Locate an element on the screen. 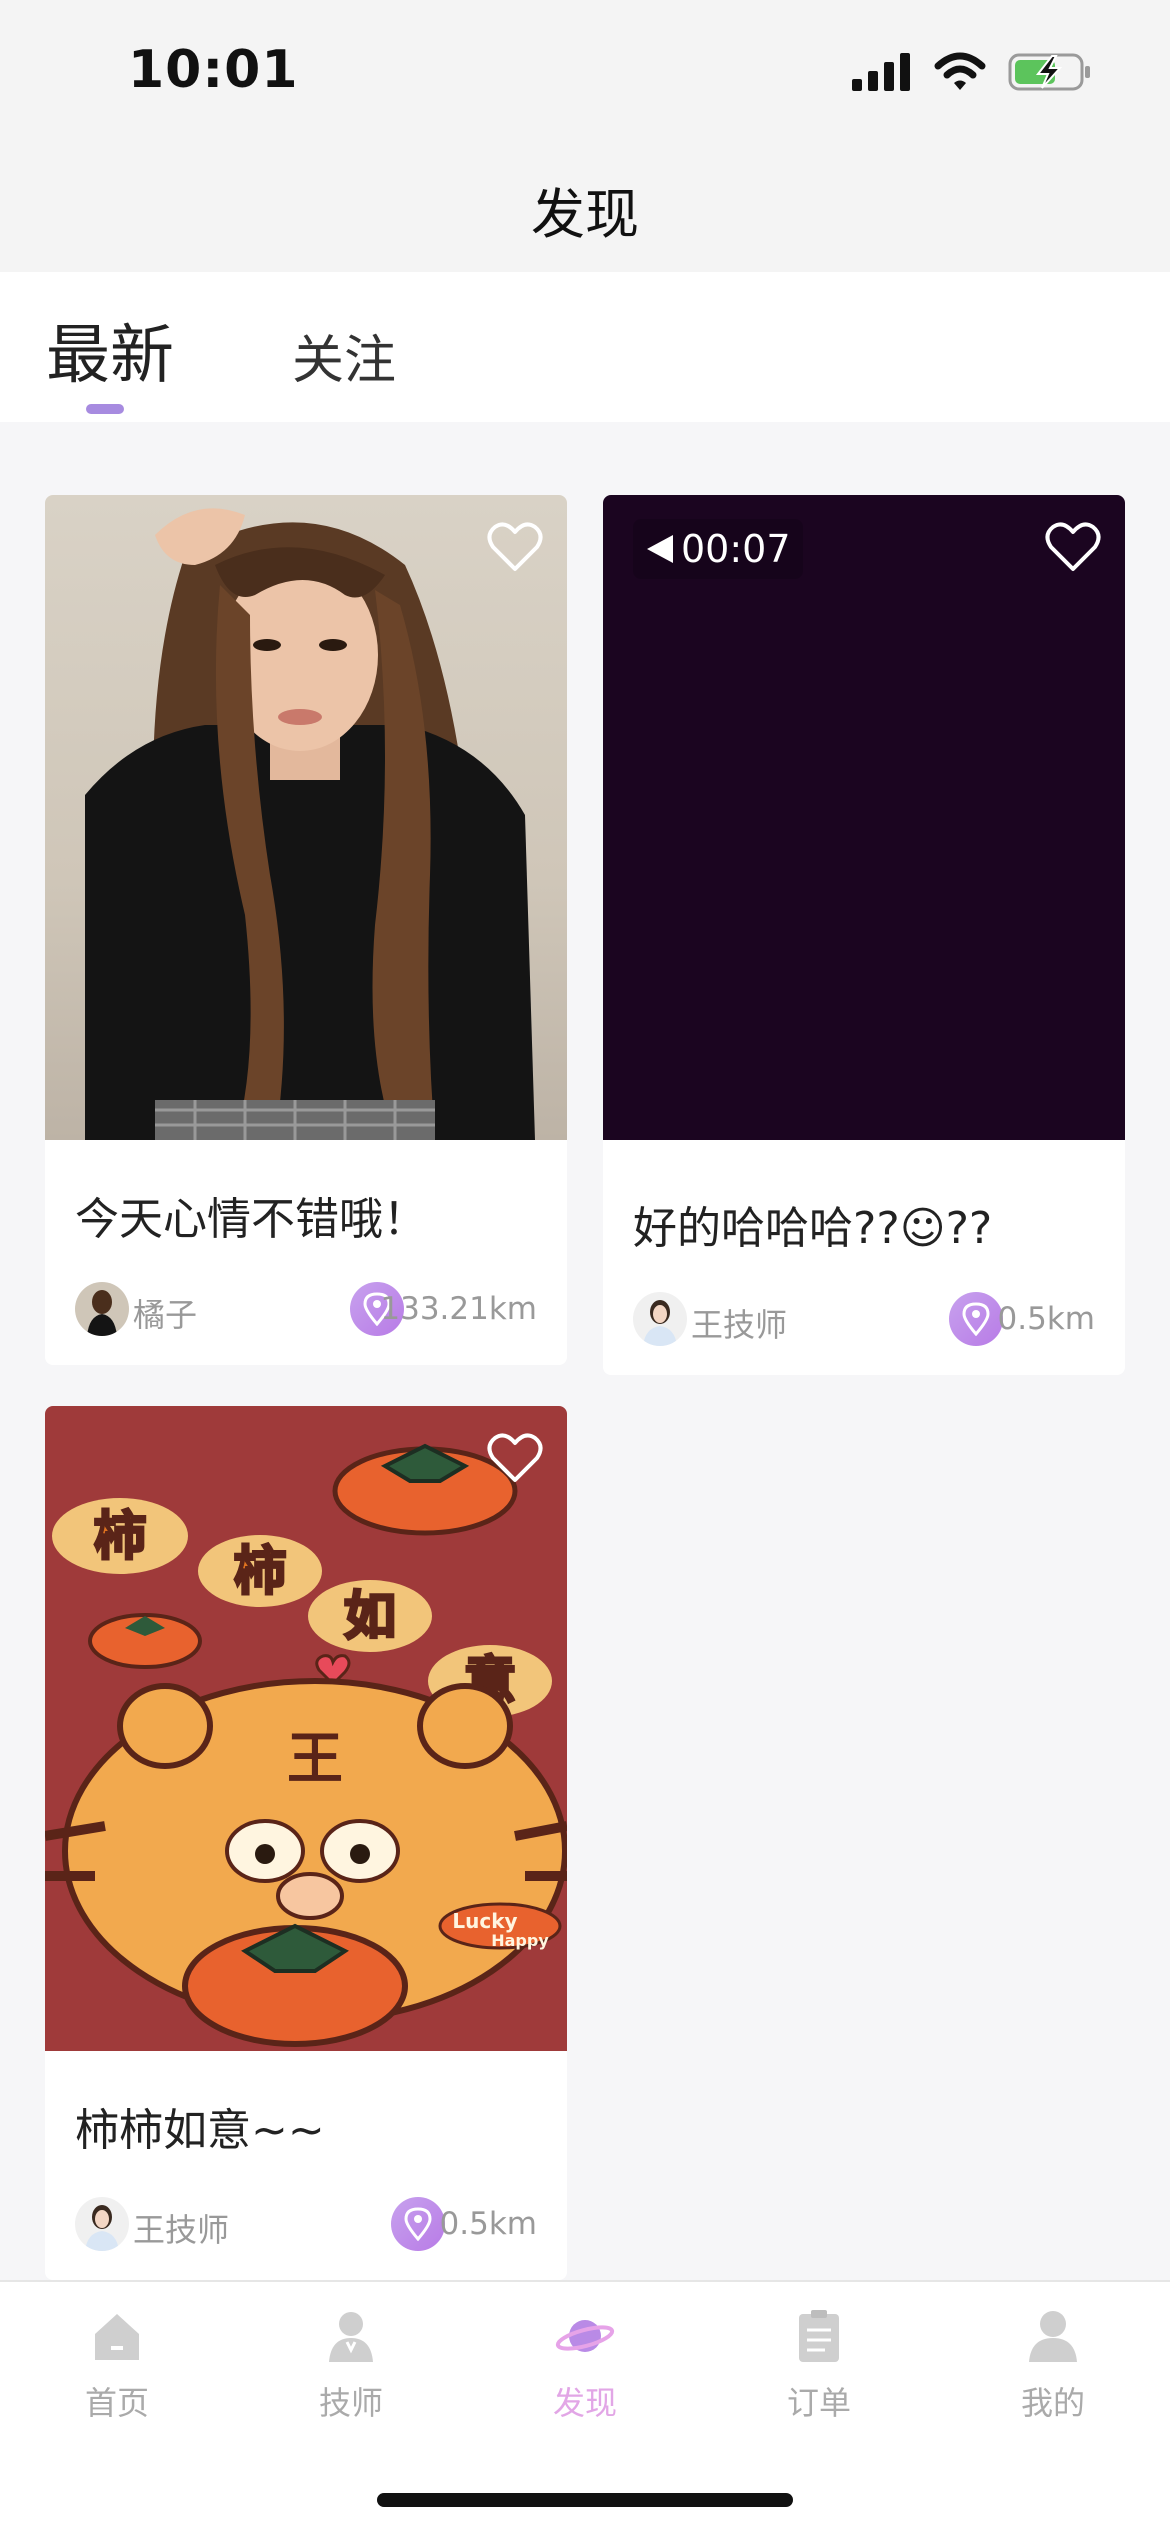  status-icons is located at coordinates (972, 72).